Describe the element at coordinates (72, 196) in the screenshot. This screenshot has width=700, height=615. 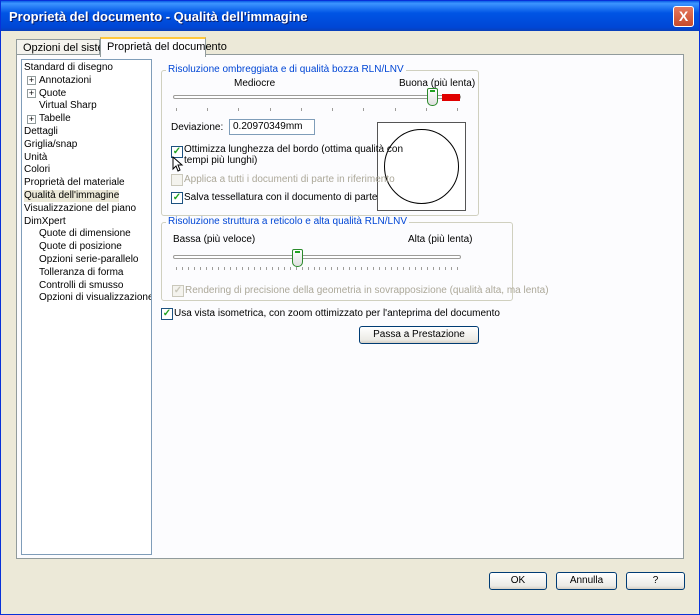
I see `tree-item: Qualità dell'immagine` at that location.